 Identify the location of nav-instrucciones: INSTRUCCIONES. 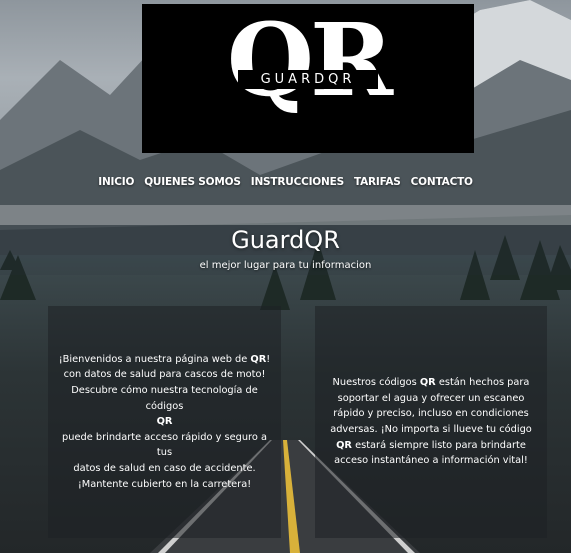
(297, 182).